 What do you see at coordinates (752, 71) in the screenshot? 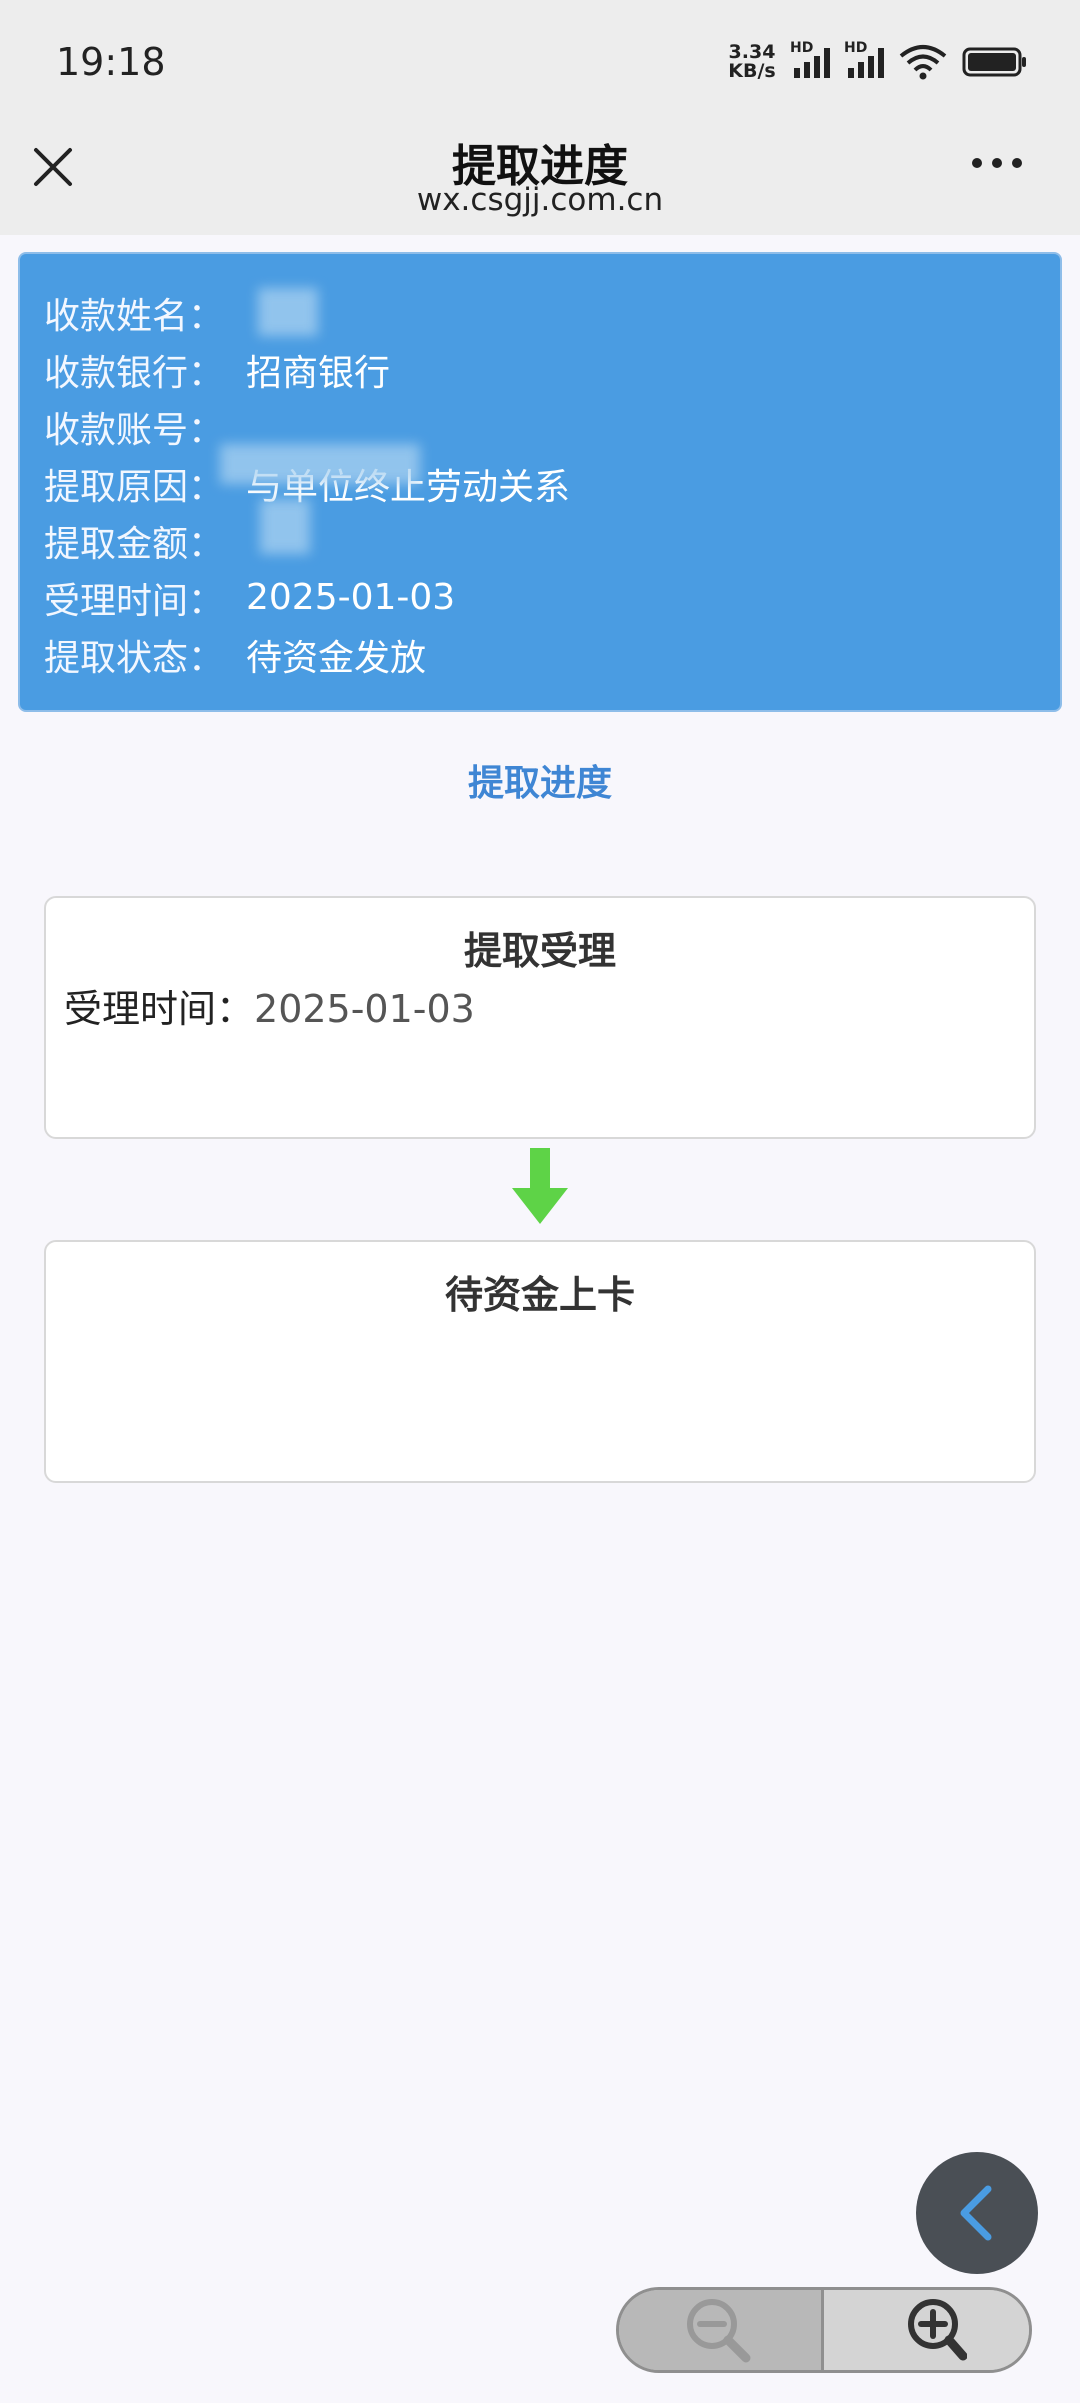
I see `network-speed-unit: KB/s` at bounding box center [752, 71].